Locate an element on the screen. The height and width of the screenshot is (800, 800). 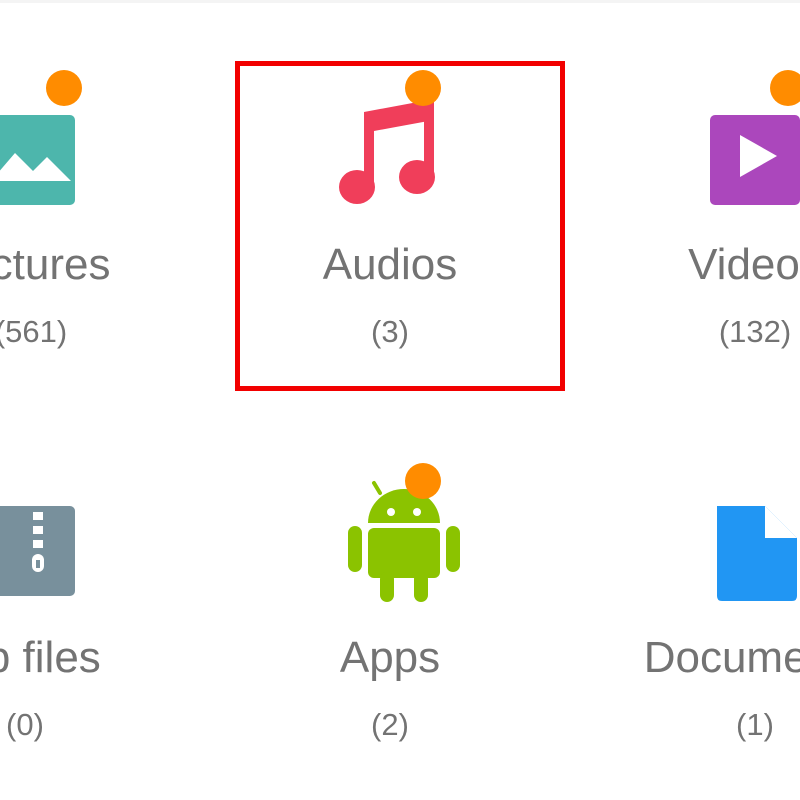
category-label: Videos is located at coordinates (744, 264).